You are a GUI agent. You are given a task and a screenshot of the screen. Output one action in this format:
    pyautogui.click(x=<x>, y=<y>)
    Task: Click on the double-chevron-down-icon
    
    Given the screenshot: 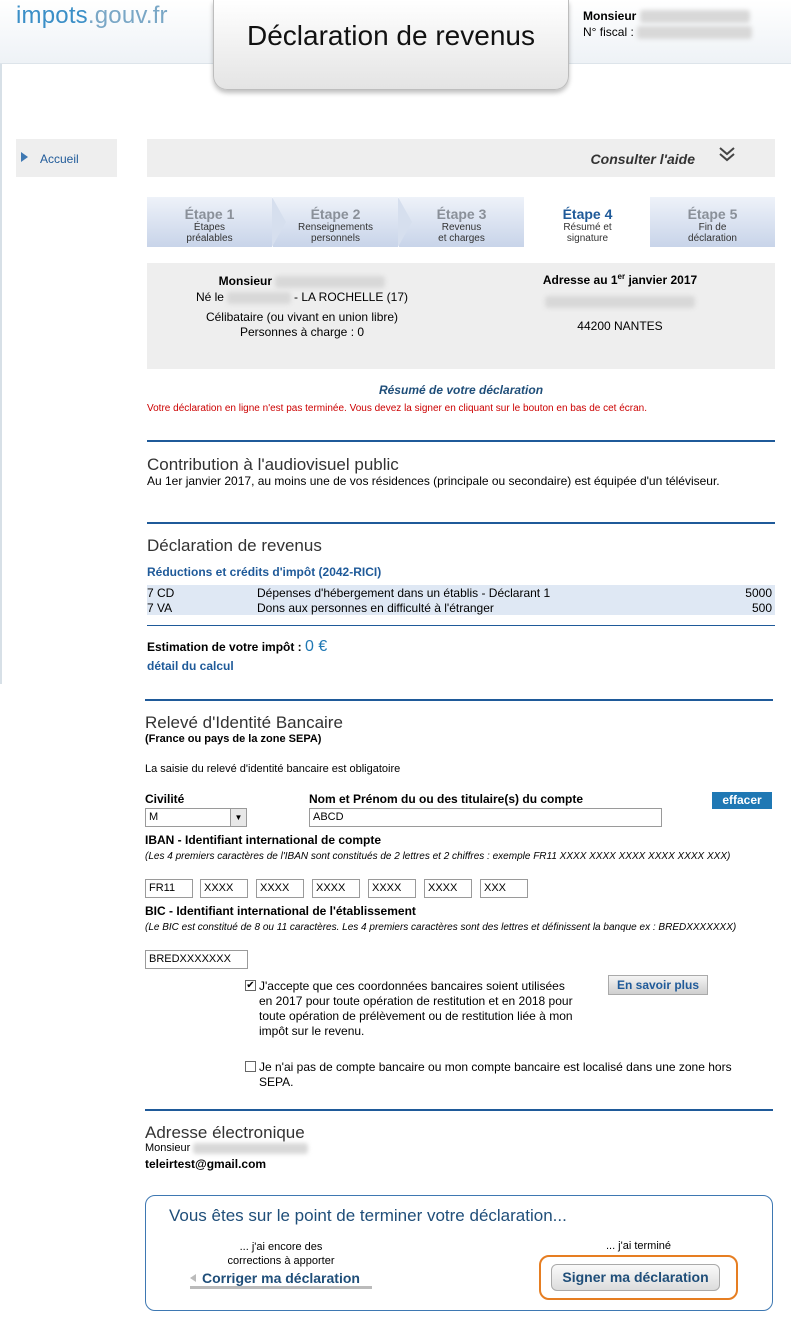 What is the action you would take?
    pyautogui.click(x=727, y=157)
    